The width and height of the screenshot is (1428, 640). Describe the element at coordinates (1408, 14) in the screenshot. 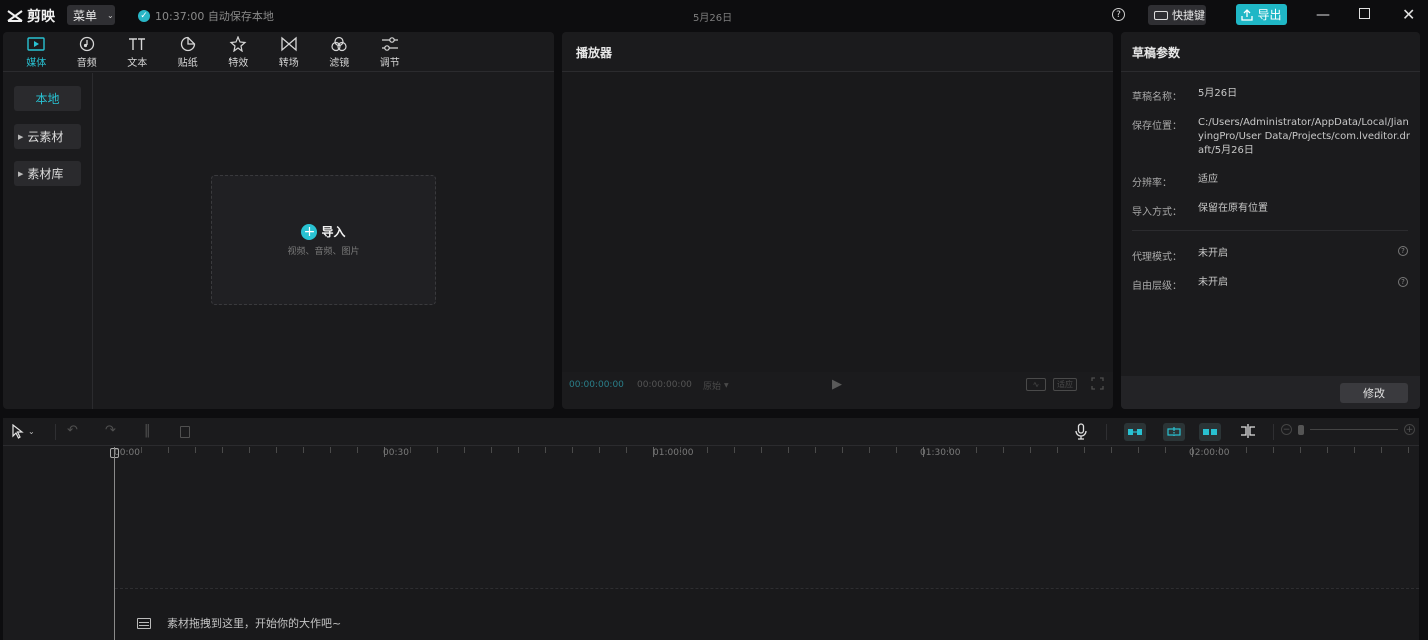

I see `close-icon: ✕` at that location.